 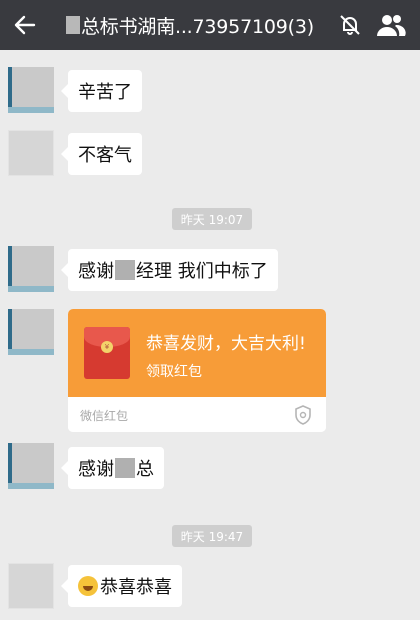 I want to click on back-button, so click(x=25, y=25).